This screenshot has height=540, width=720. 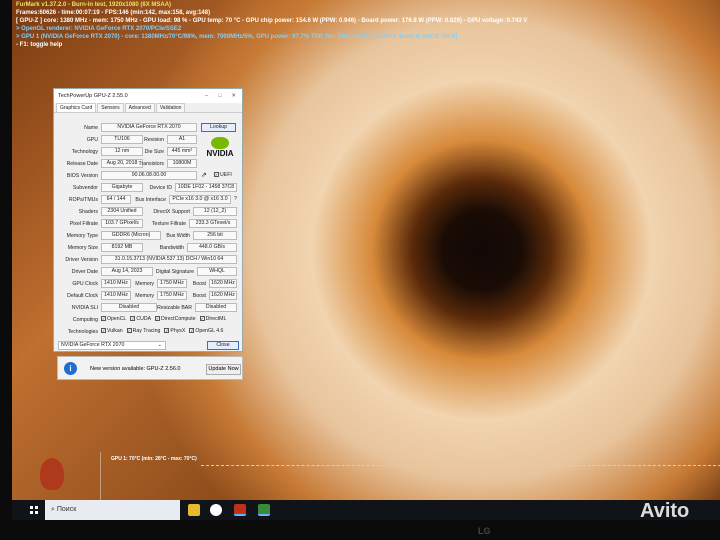 What do you see at coordinates (175, 319) in the screenshot?
I see `directcompute-checkbox: ✓ DirectCompute` at bounding box center [175, 319].